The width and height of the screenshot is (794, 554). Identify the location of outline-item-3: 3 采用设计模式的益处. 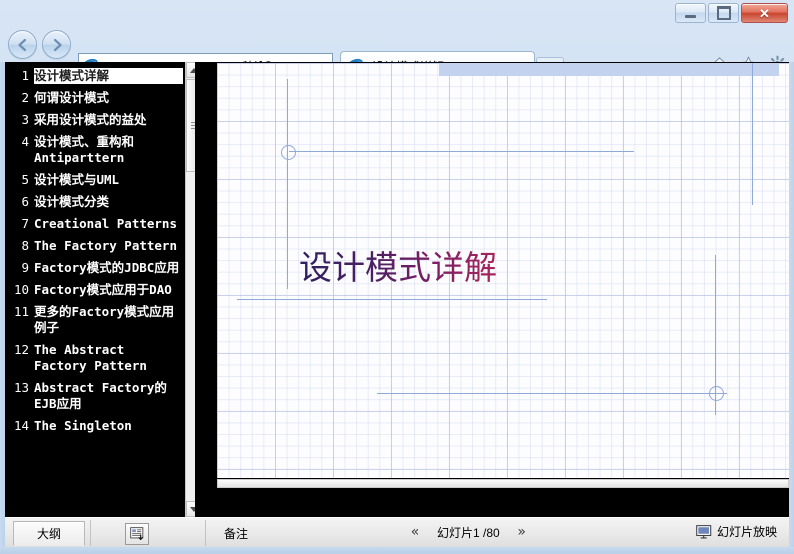
(95, 120).